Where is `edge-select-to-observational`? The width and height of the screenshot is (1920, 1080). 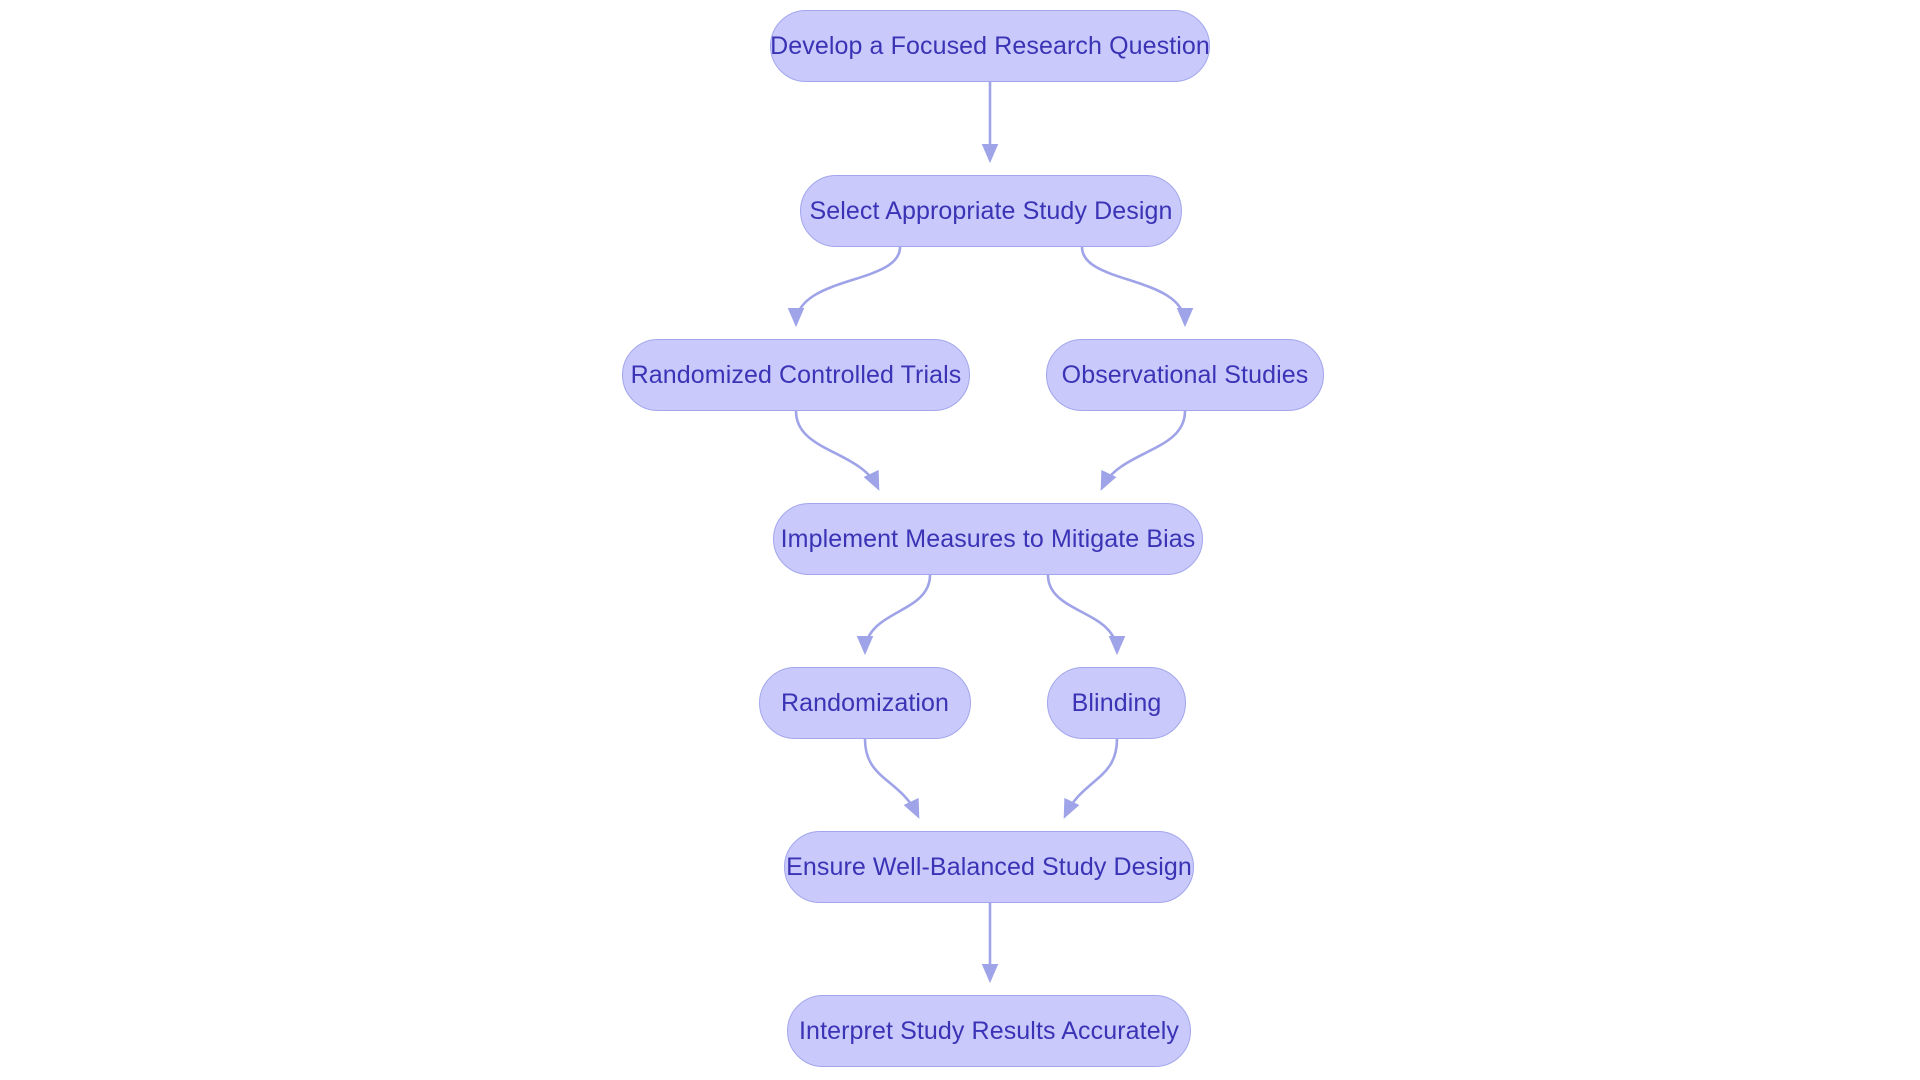
edge-select-to-observational is located at coordinates (1137, 287).